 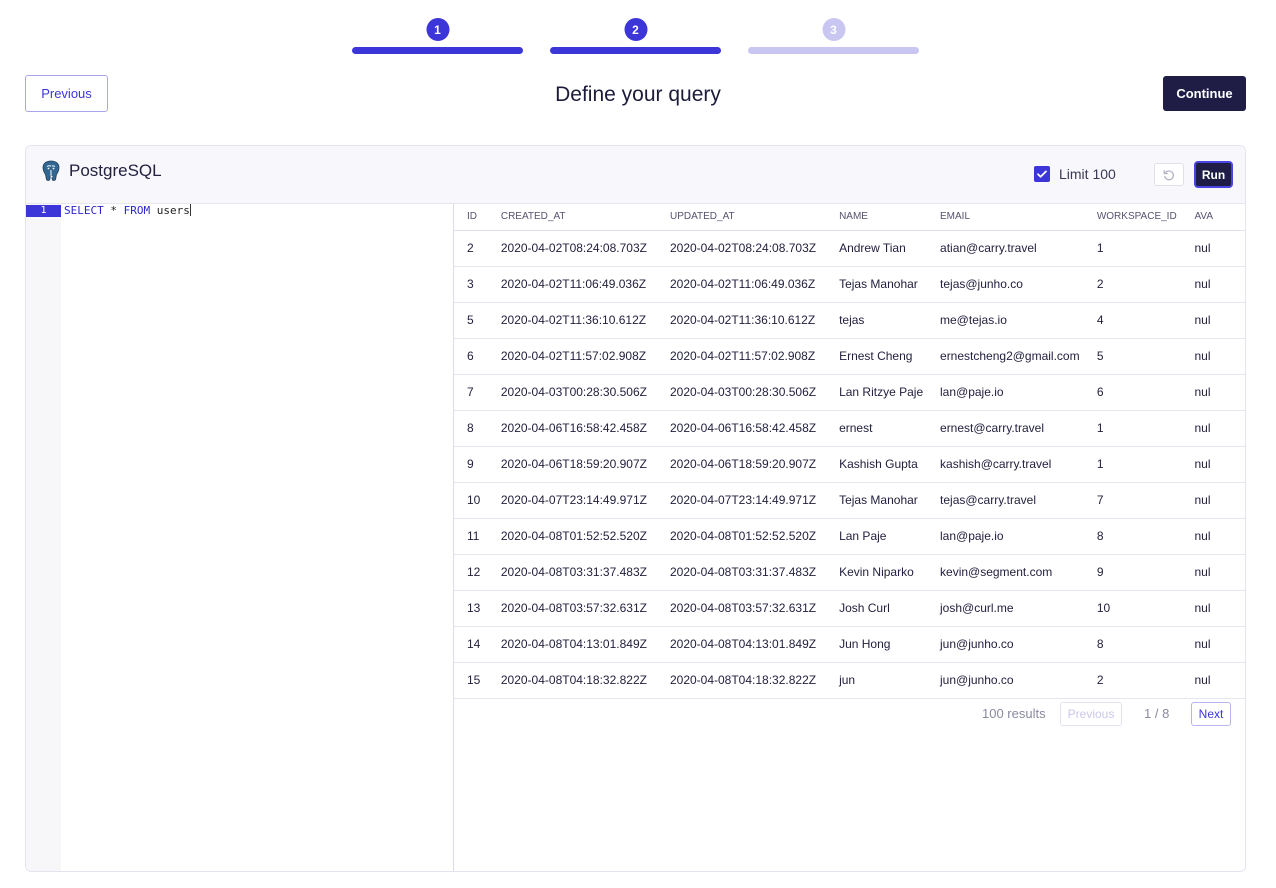 I want to click on table-cell: tejas@carry.travel, so click(x=1018, y=500).